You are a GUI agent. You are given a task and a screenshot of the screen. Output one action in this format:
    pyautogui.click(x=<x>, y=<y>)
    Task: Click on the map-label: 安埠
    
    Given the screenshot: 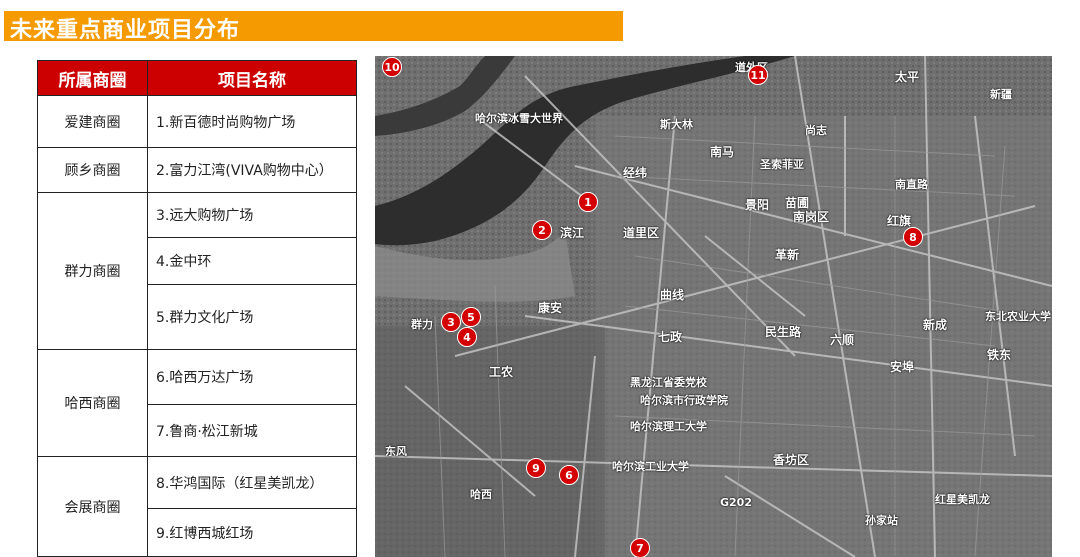 What is the action you would take?
    pyautogui.click(x=902, y=367)
    